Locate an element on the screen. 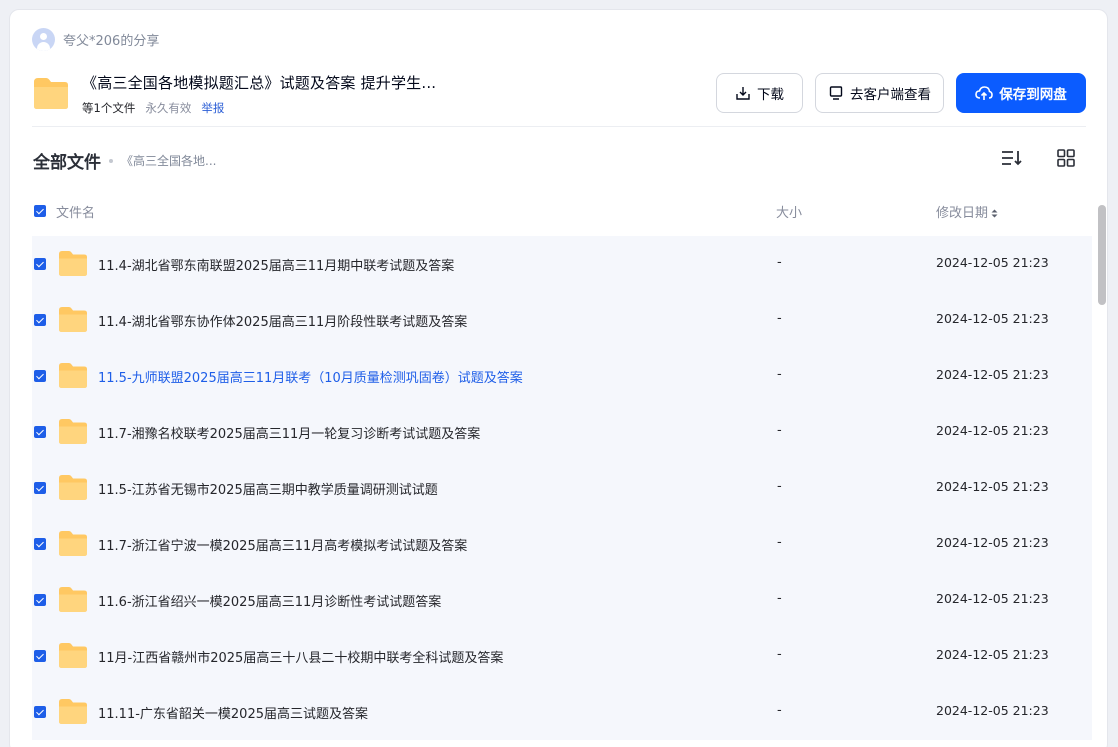 The height and width of the screenshot is (747, 1118). report-link: 举报 is located at coordinates (212, 108).